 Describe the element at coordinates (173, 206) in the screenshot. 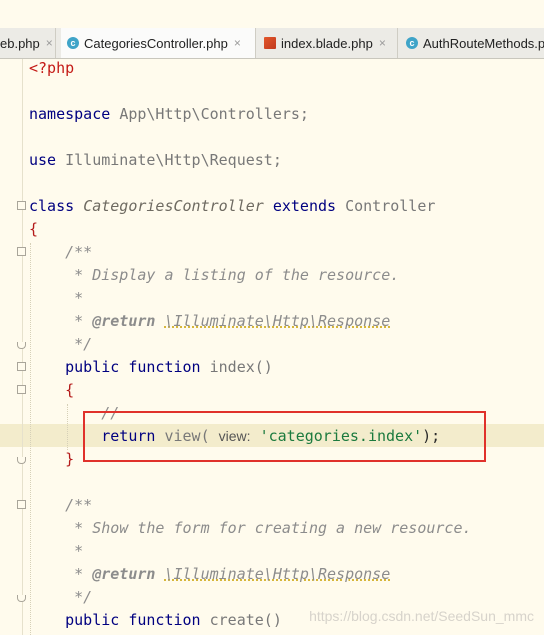

I see `class-name: CategoriesController` at that location.